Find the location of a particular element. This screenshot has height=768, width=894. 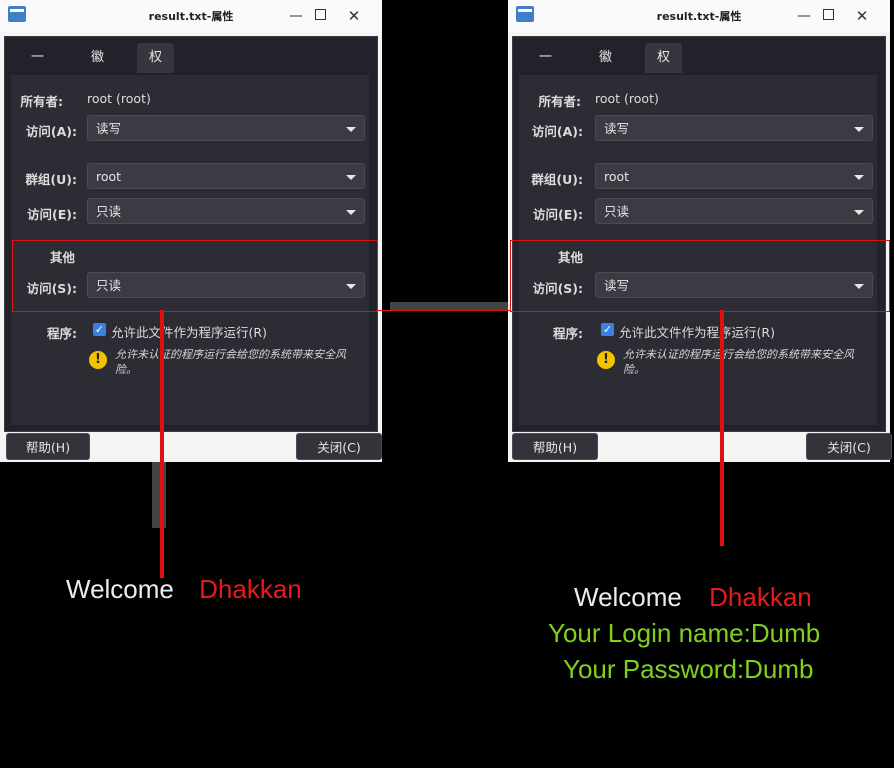

divider-bar is located at coordinates (450, 306).